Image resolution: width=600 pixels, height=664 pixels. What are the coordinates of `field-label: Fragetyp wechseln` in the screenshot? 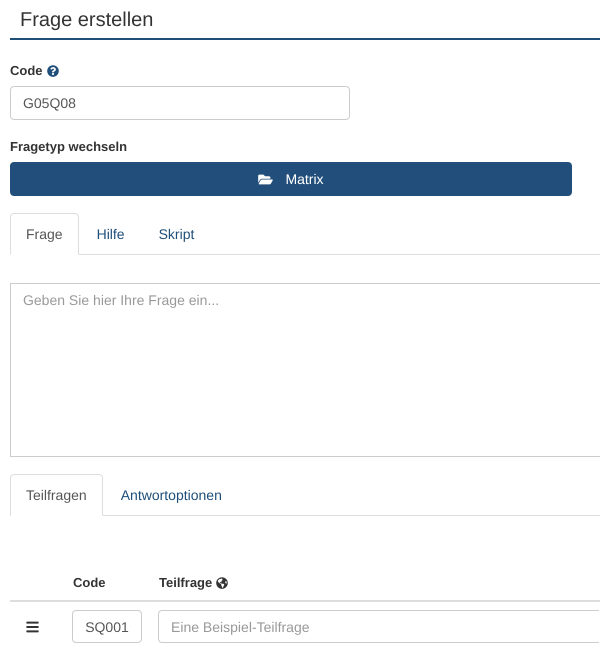 It's located at (69, 147).